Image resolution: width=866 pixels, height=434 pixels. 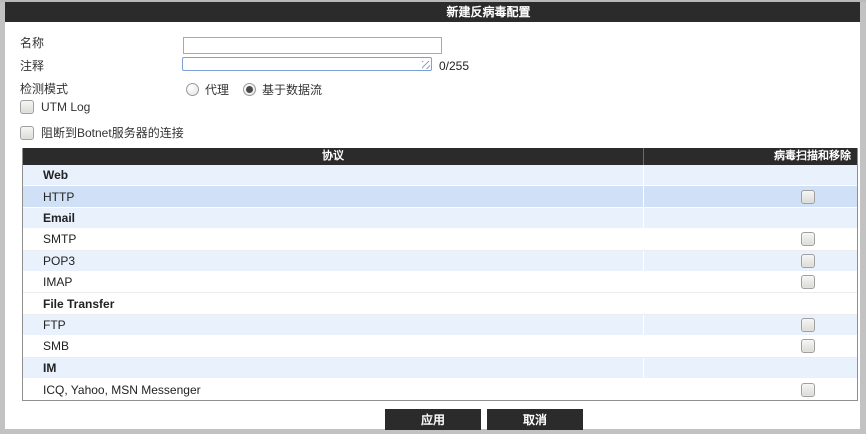 I want to click on detection-mode-group: 代理 基于数据流, so click(x=258, y=89).